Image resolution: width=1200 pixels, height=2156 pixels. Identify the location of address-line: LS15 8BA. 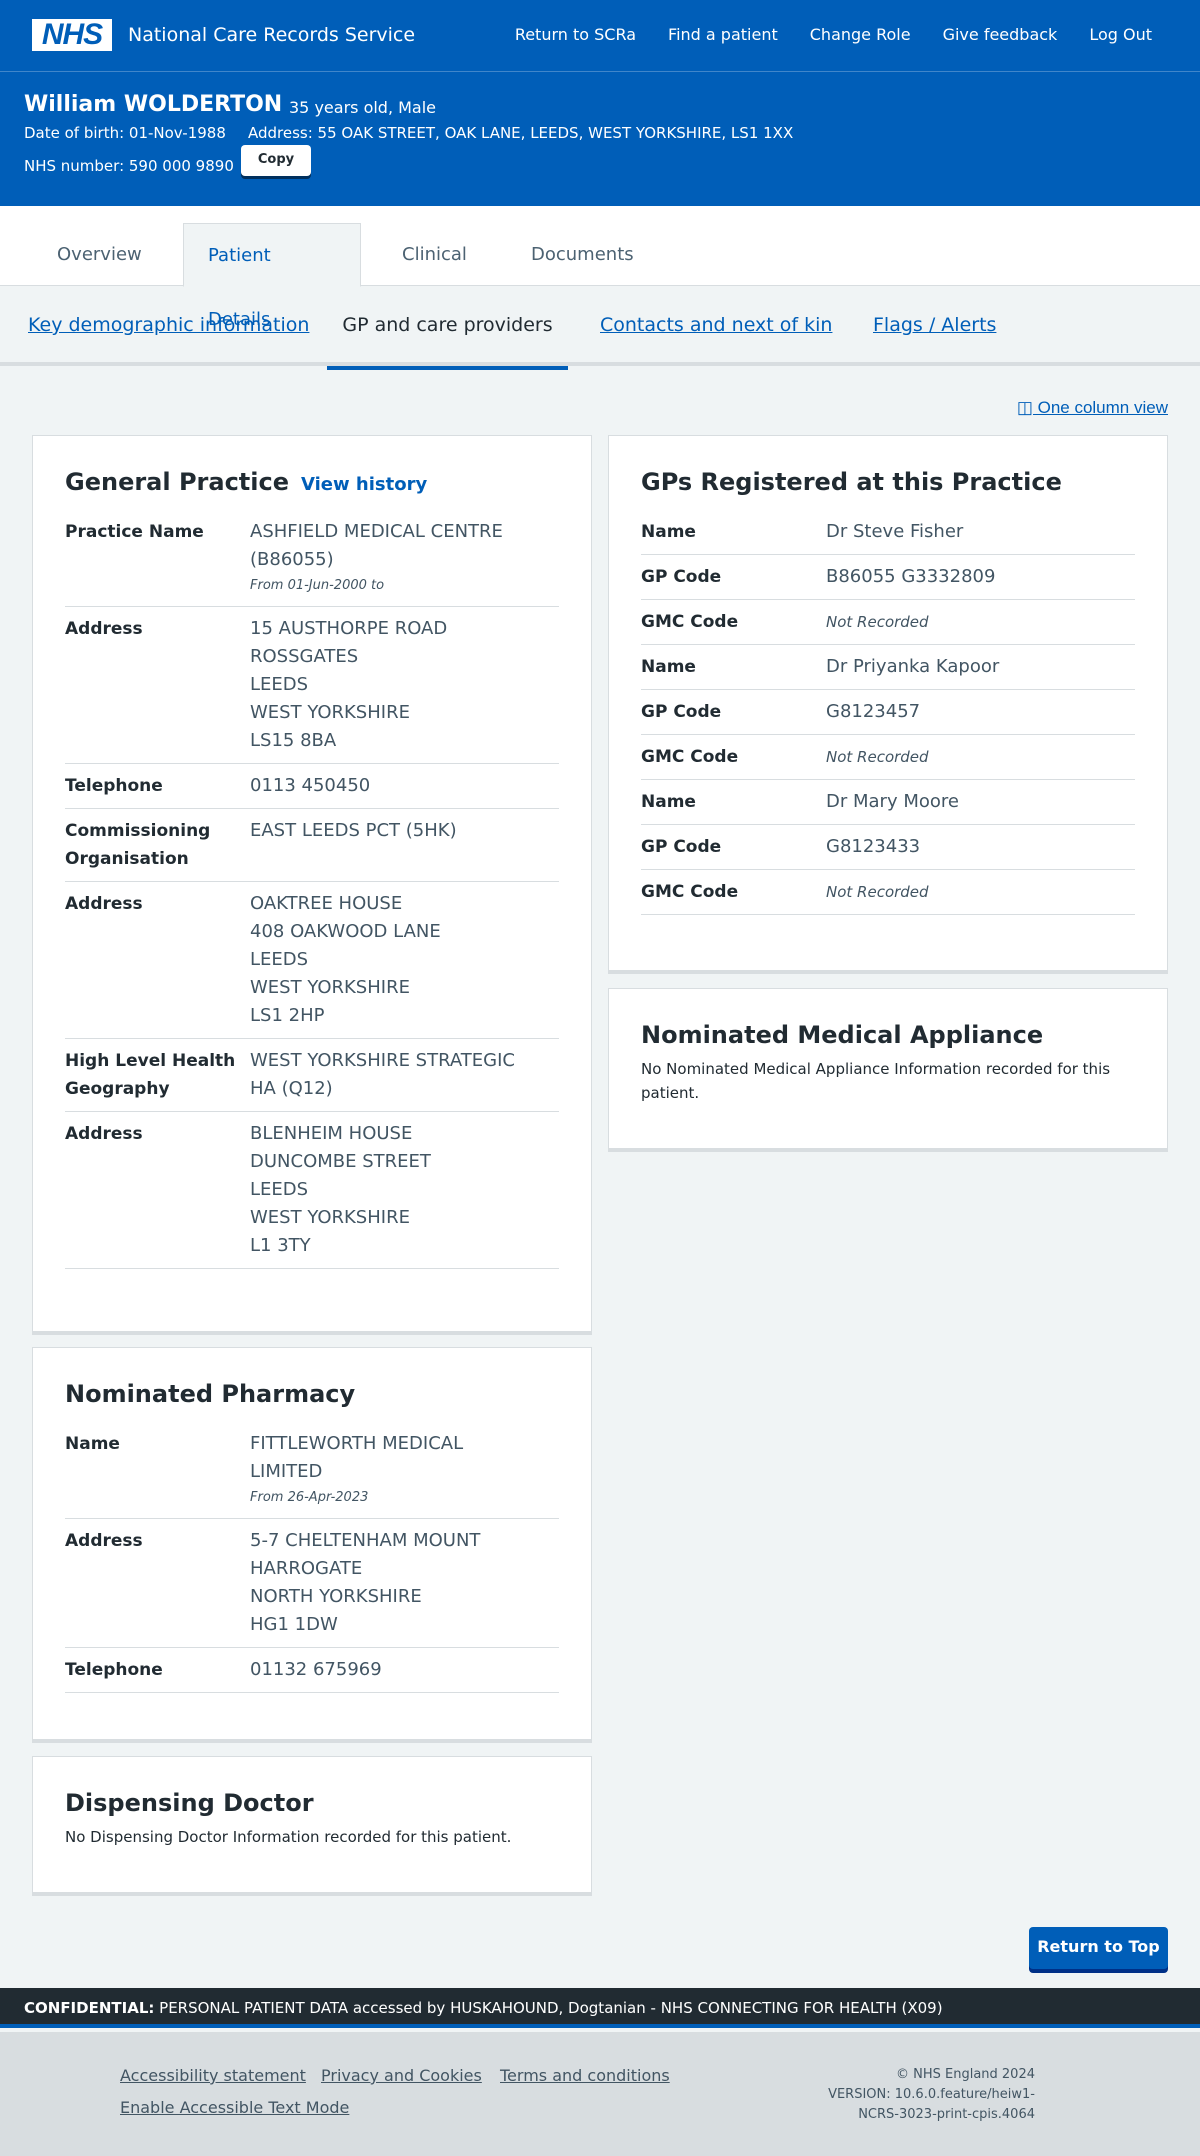
(293, 740).